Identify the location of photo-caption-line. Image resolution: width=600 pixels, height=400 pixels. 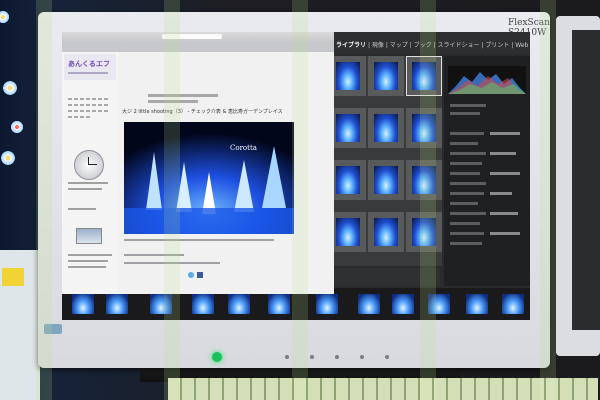
(199, 240).